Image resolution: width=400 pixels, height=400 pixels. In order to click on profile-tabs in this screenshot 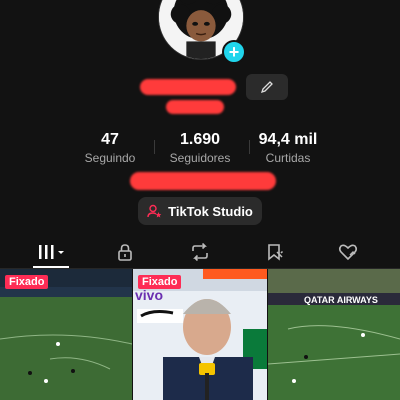, I will do `click(200, 253)`.